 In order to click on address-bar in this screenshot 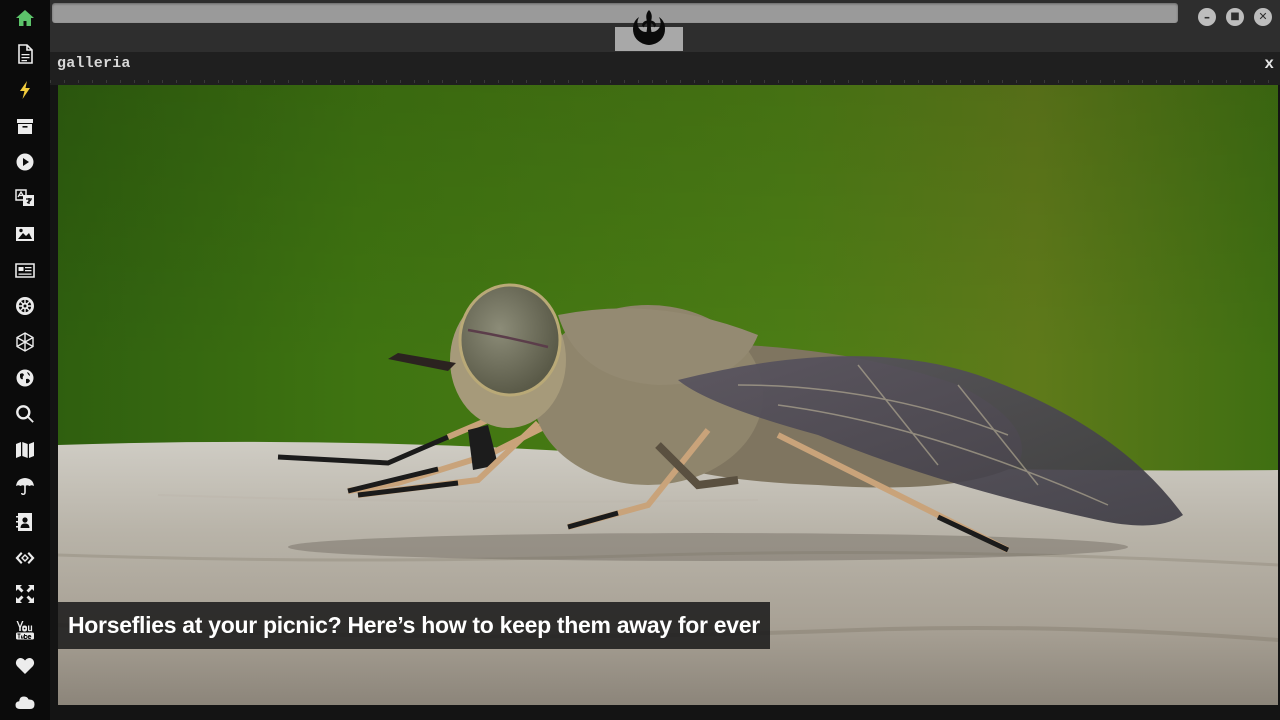, I will do `click(615, 13)`.